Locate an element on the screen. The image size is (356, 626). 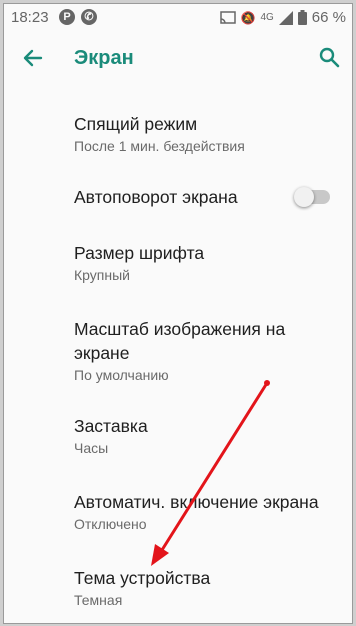
status-time: 18:23 is located at coordinates (30, 17).